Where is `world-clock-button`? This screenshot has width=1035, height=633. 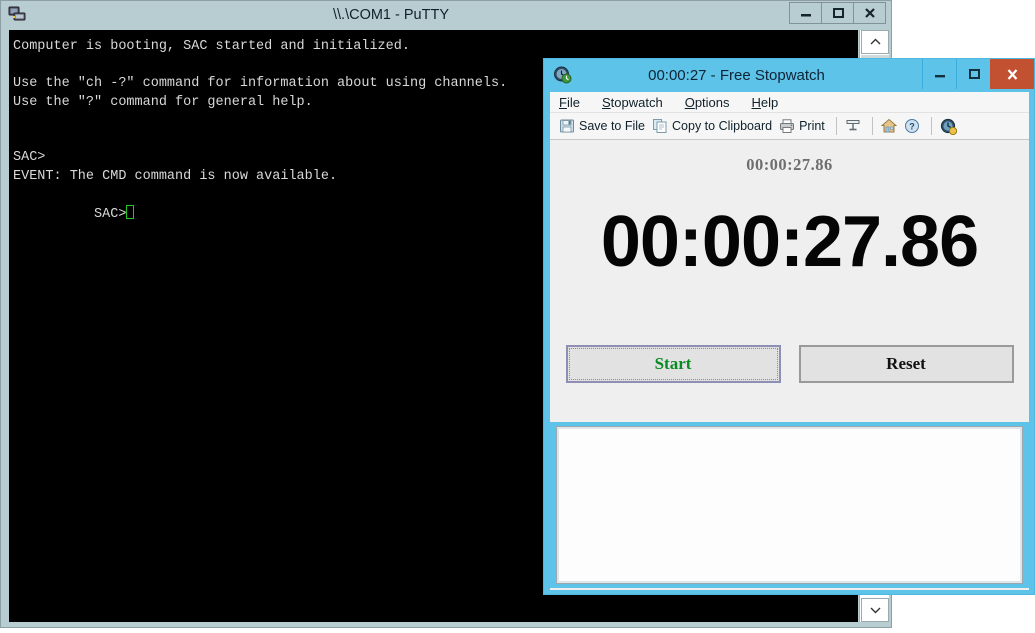
world-clock-button is located at coordinates (949, 126).